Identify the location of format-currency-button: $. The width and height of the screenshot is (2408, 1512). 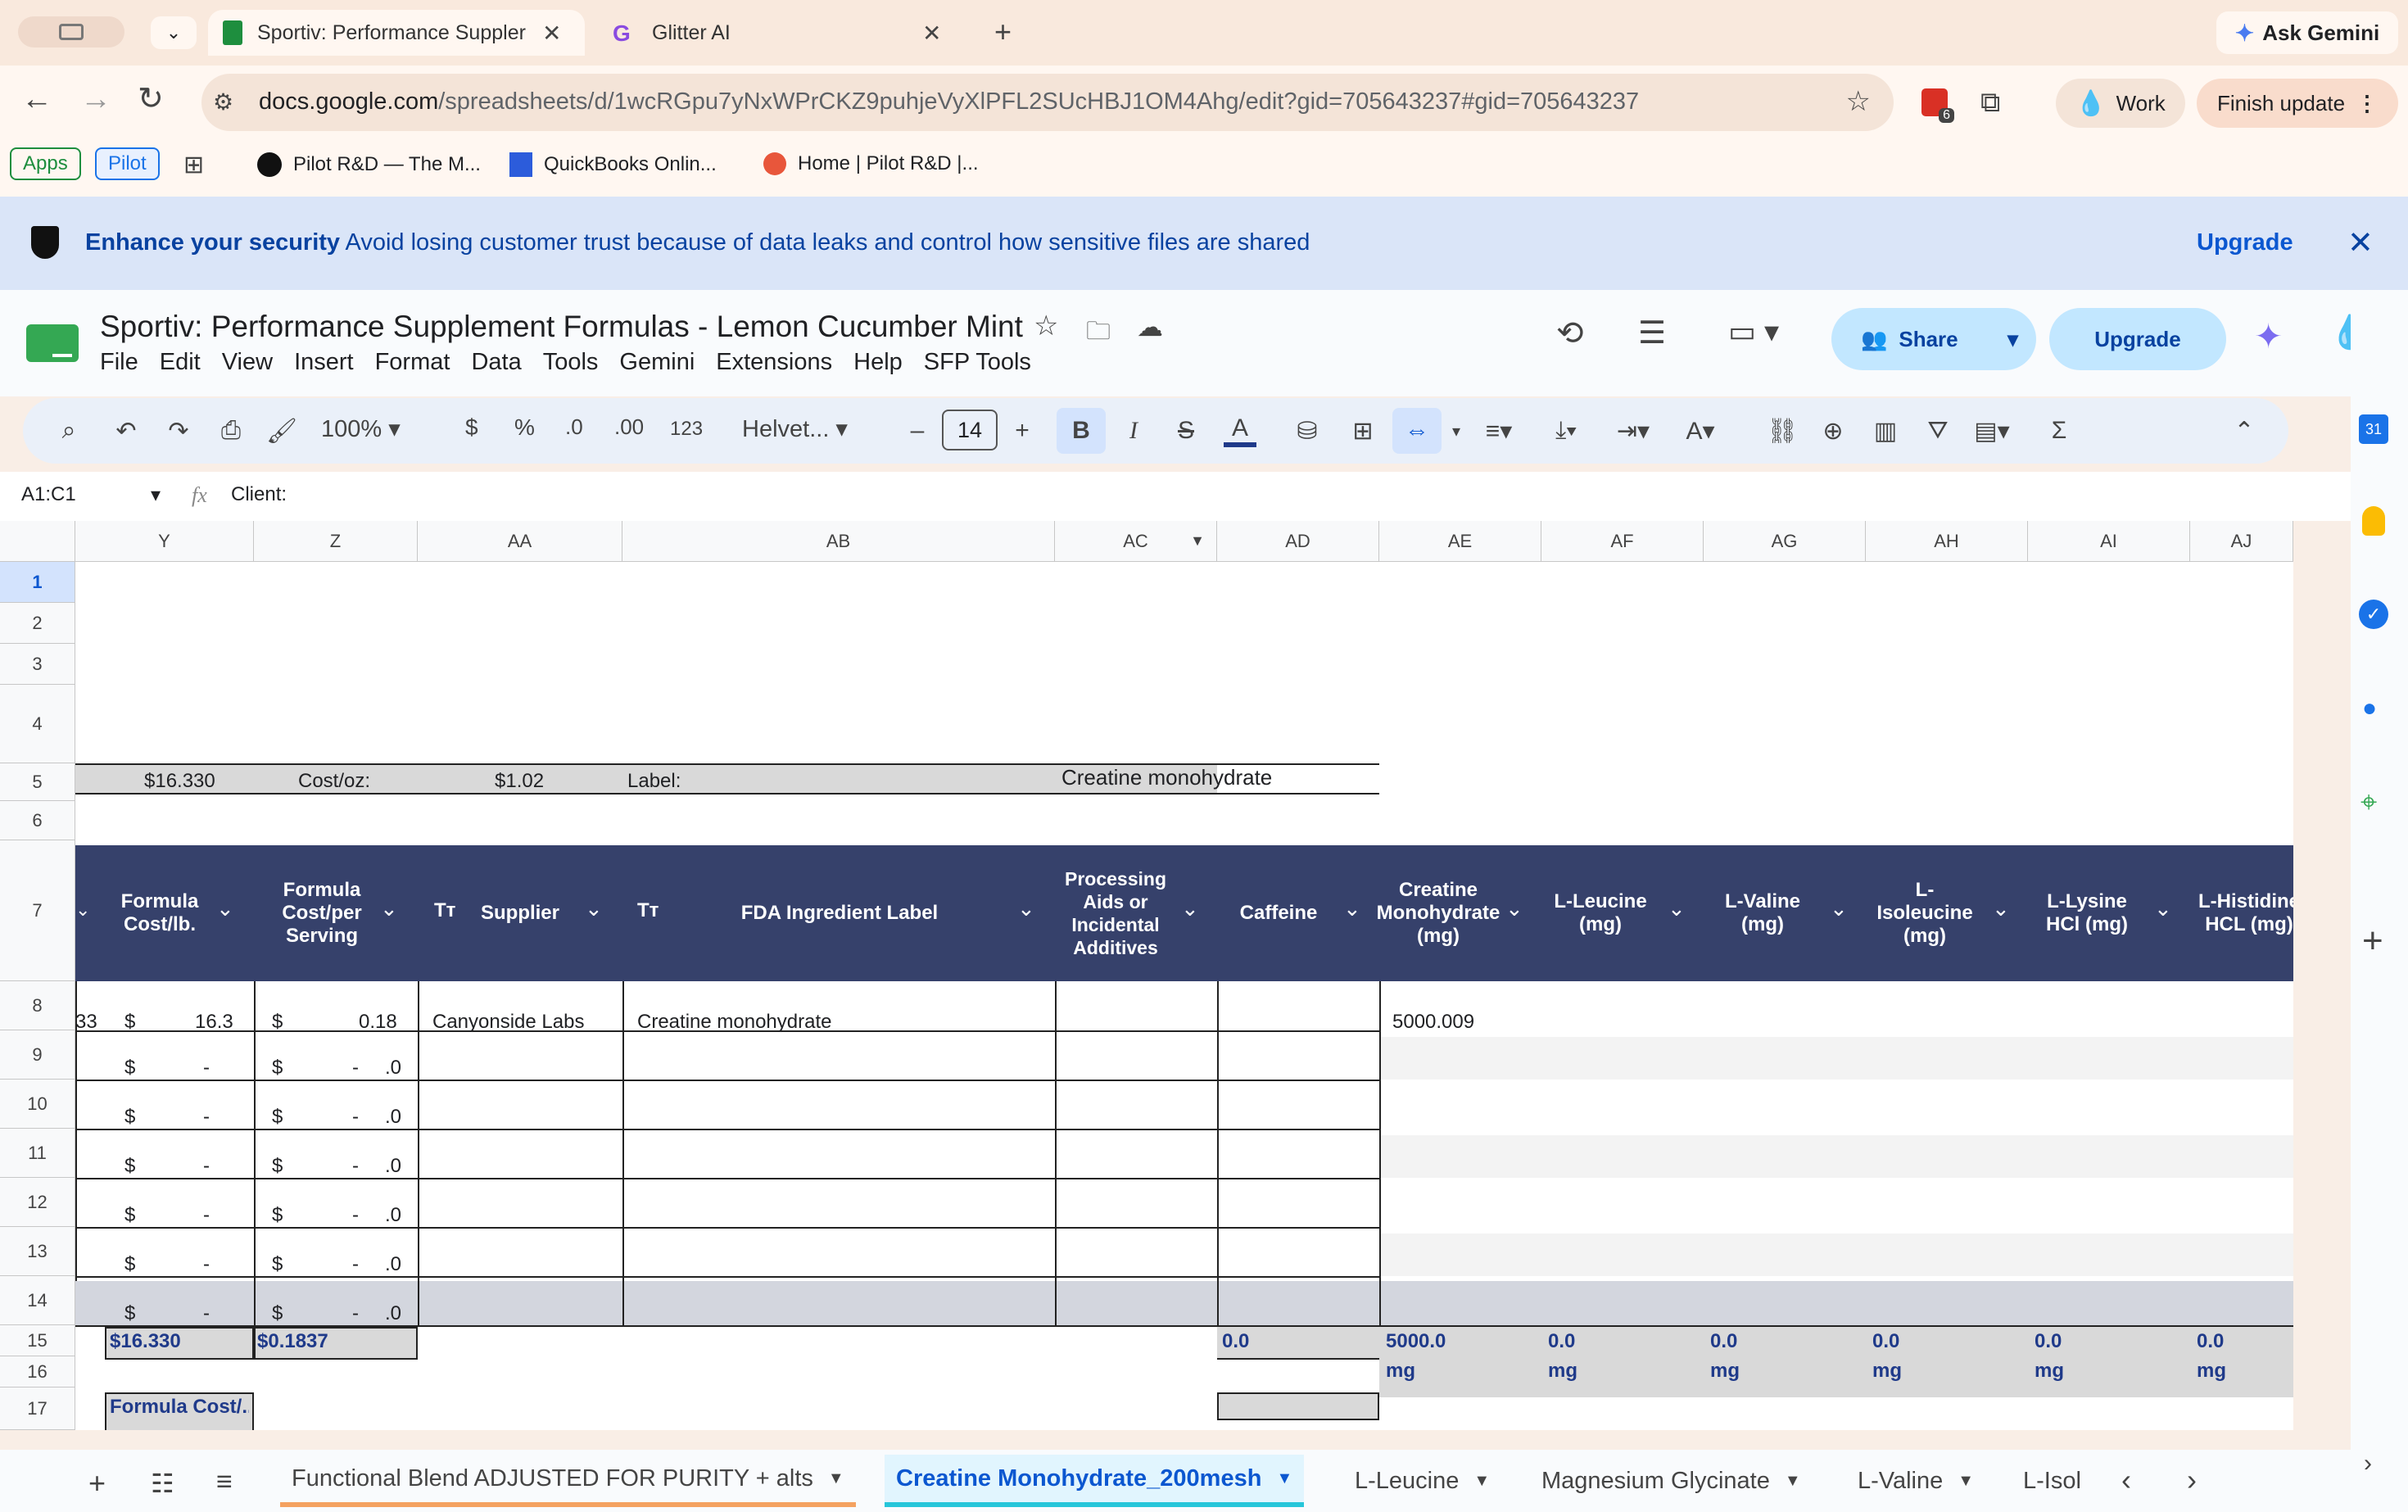
(471, 428).